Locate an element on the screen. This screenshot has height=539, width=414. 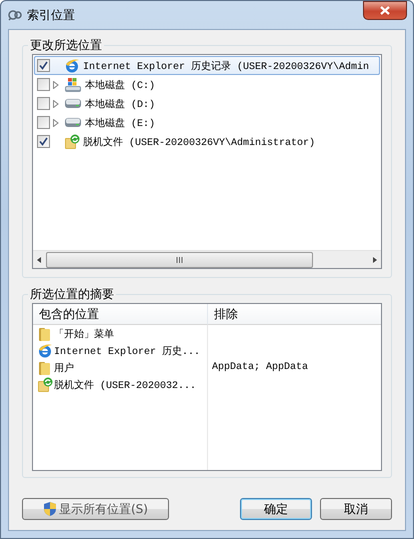
item-label: 本地磁盘 (C:) is located at coordinates (120, 85).